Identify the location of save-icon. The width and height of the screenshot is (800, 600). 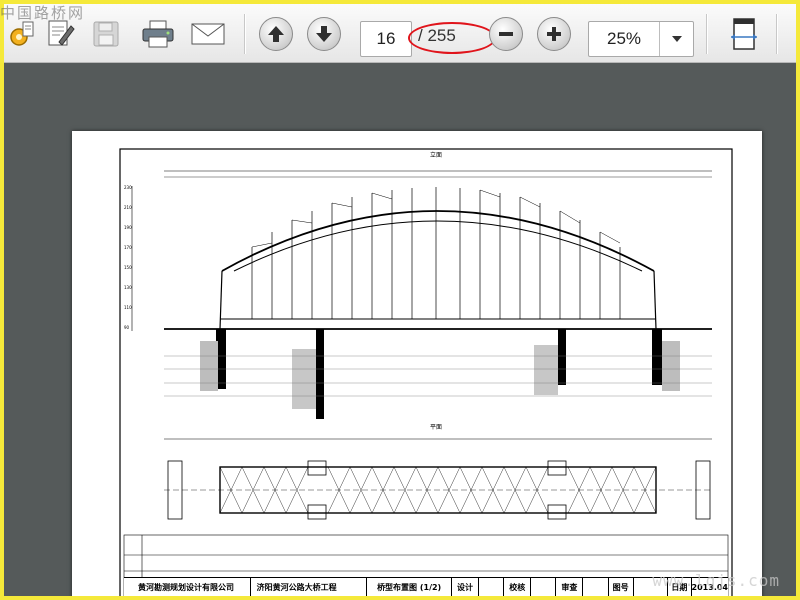
(106, 34).